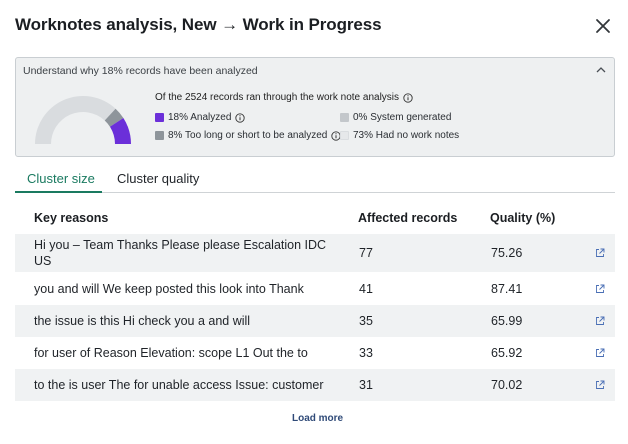  Describe the element at coordinates (603, 26) in the screenshot. I see `close-icon` at that location.